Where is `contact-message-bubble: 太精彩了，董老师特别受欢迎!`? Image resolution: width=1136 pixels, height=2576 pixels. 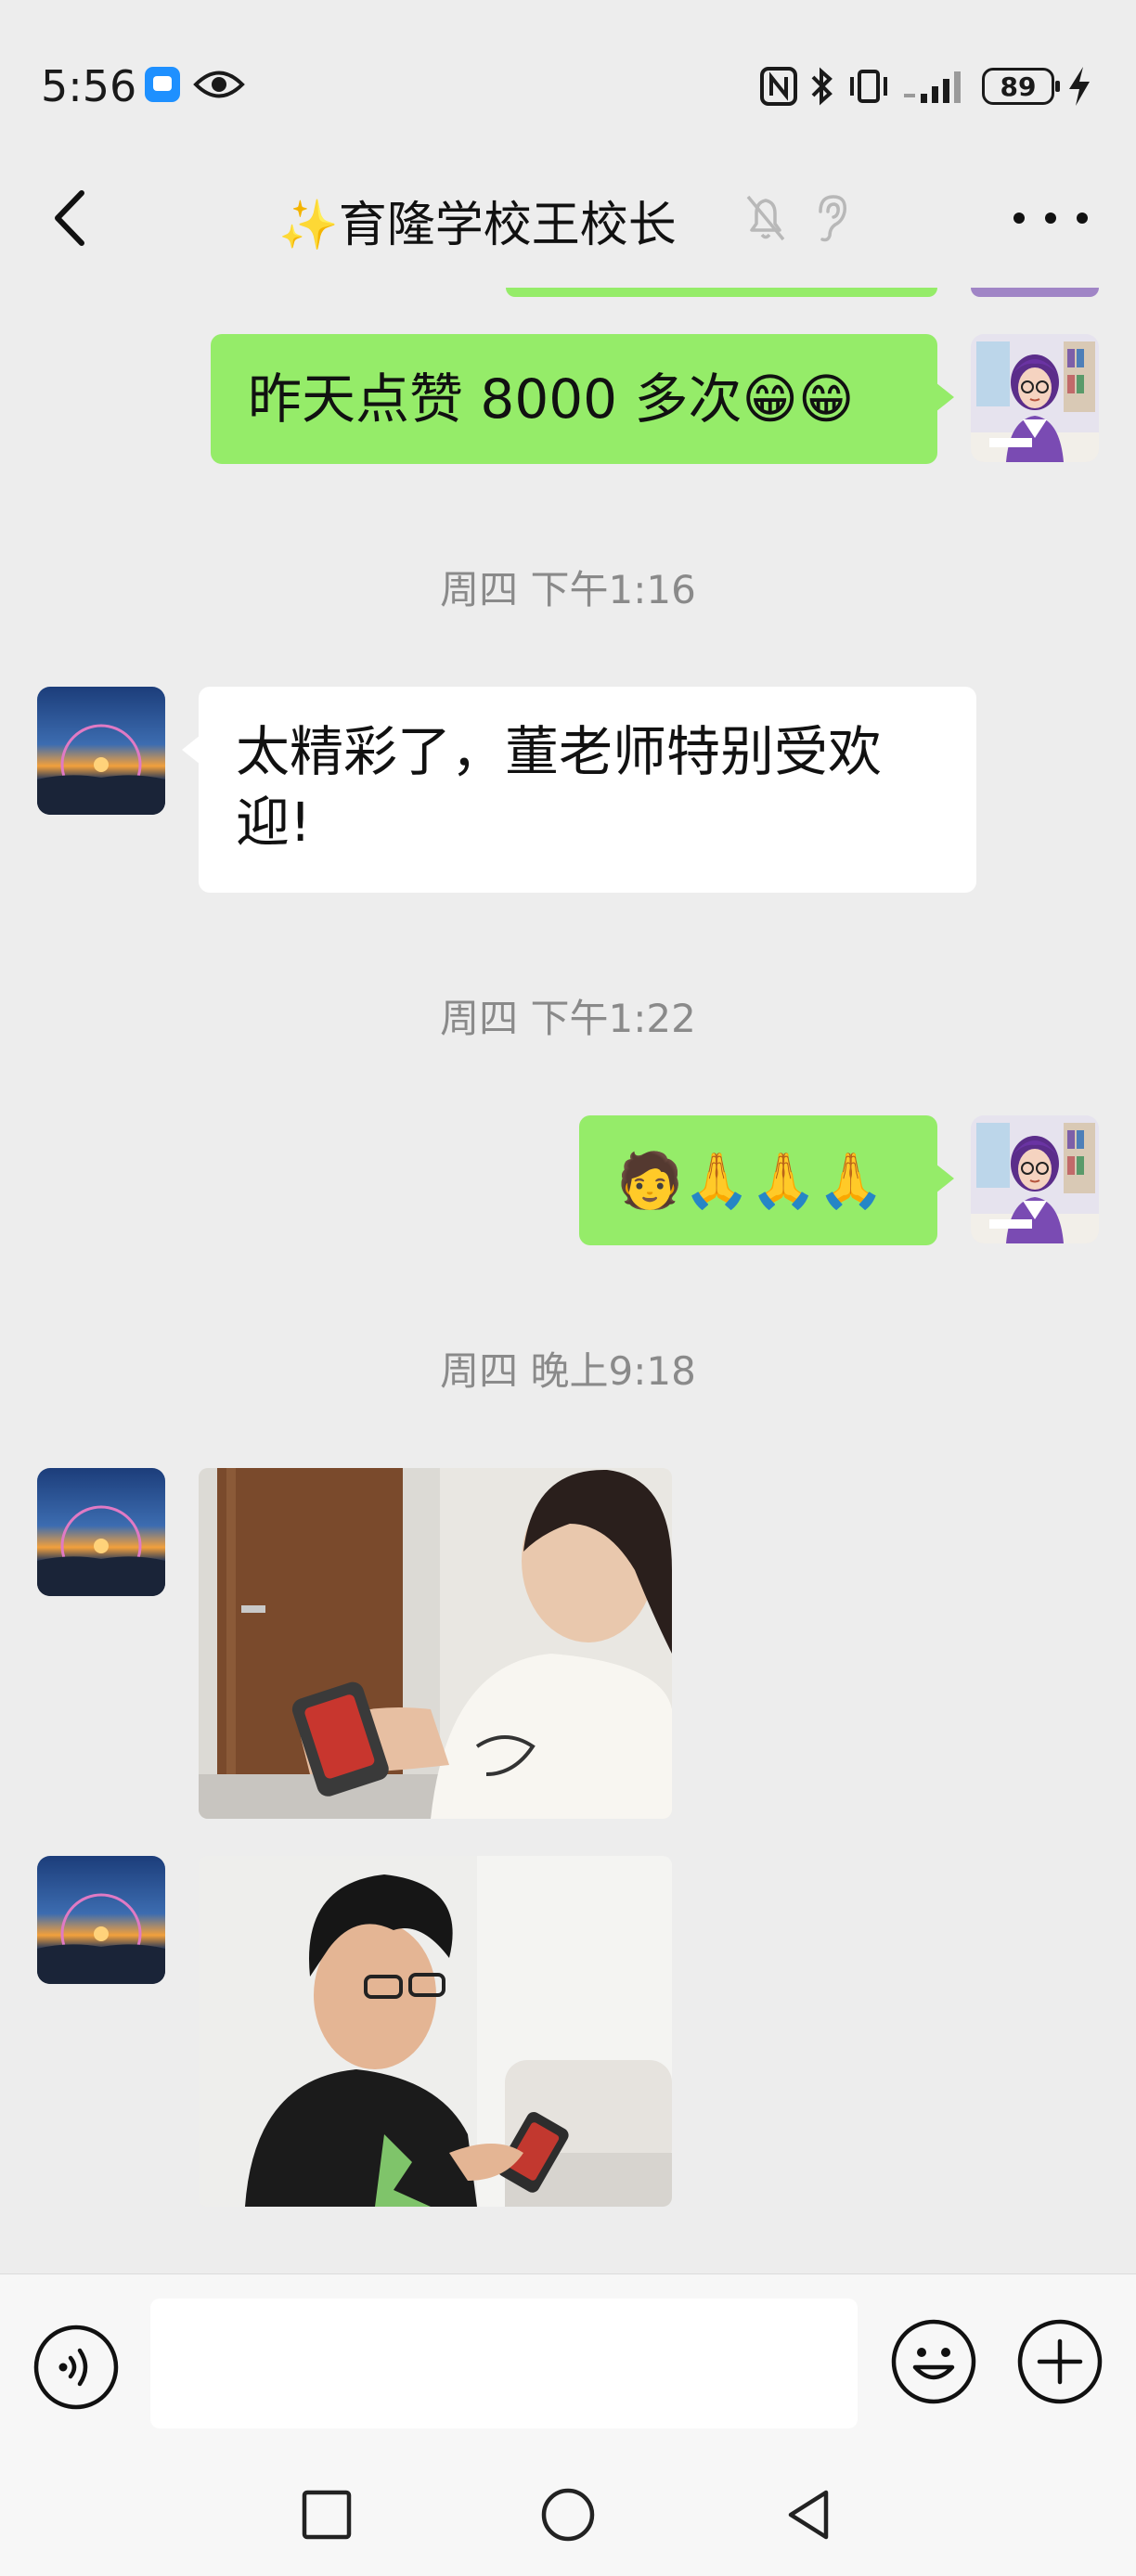
contact-message-bubble: 太精彩了，董老师特别受欢迎! is located at coordinates (579, 790).